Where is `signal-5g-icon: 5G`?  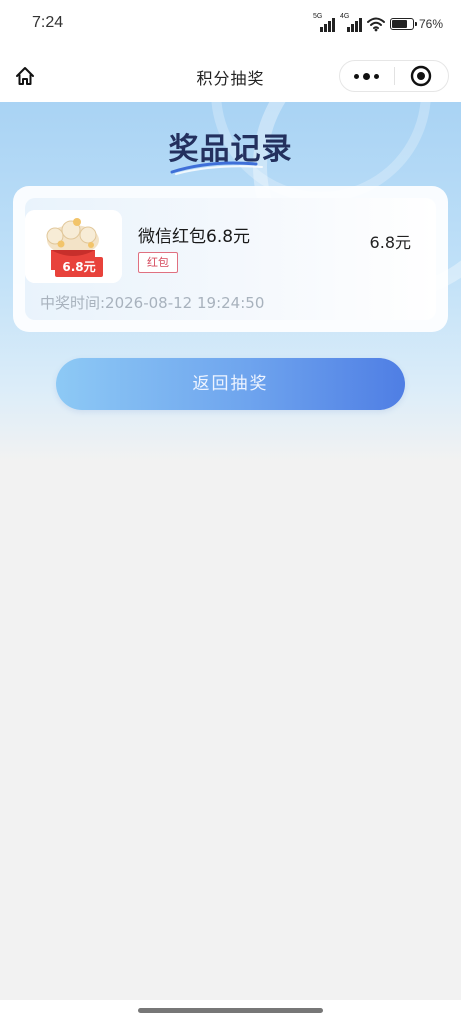
signal-5g-icon: 5G is located at coordinates (324, 23).